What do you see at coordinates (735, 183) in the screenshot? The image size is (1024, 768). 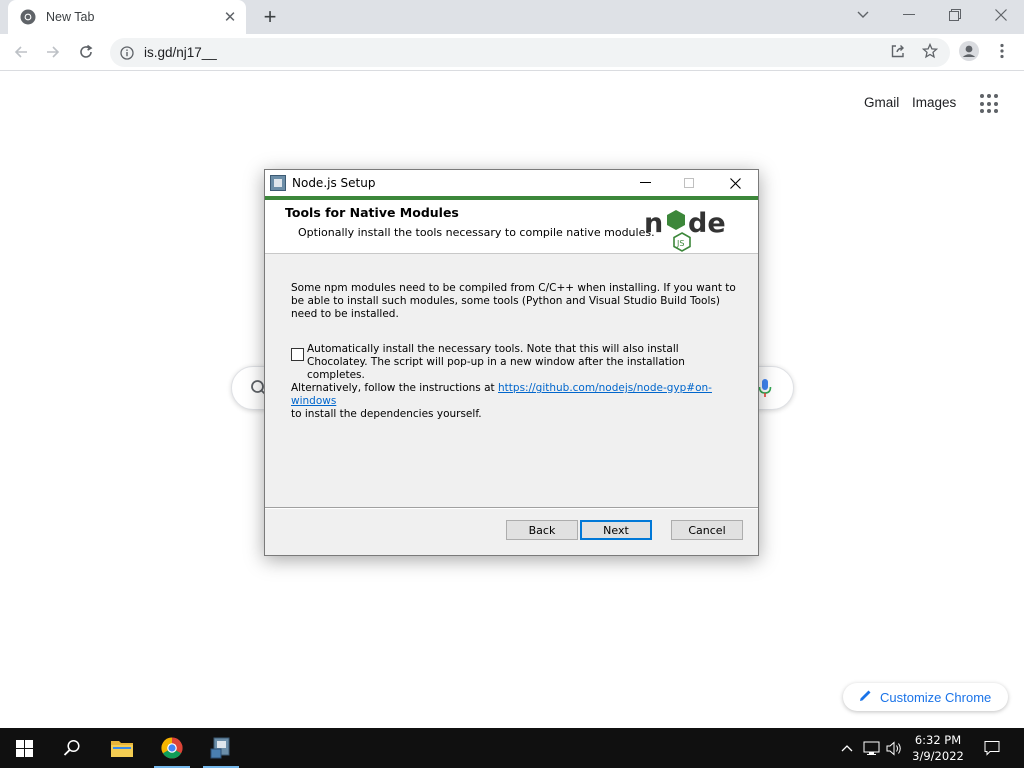 I see `dialog-close-button` at bounding box center [735, 183].